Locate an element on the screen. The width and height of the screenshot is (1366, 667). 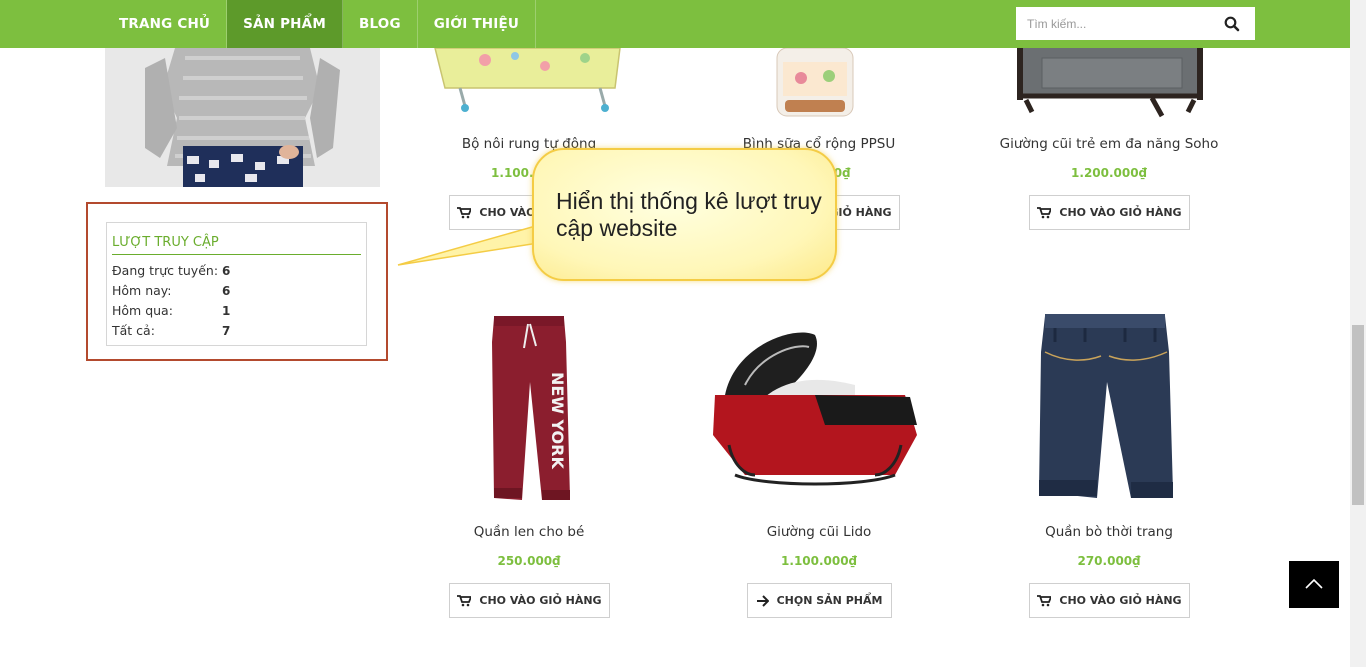
counter-value: 7 is located at coordinates (226, 331).